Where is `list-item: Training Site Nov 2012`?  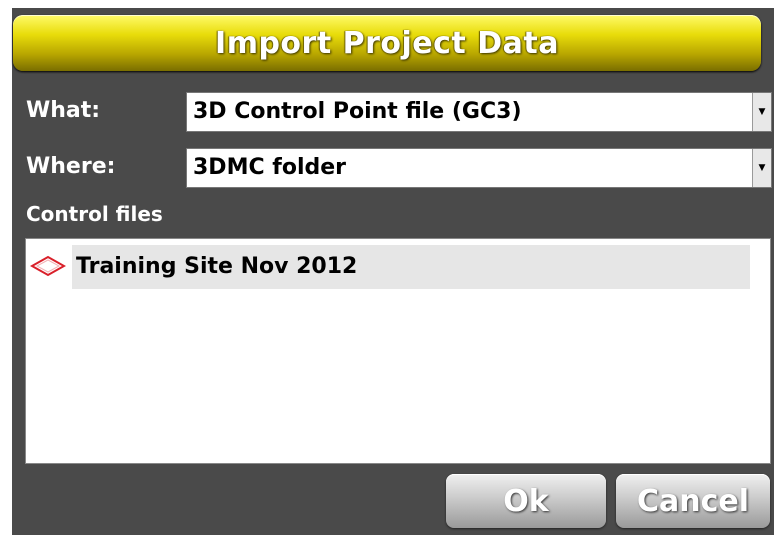
list-item: Training Site Nov 2012 is located at coordinates (388, 267).